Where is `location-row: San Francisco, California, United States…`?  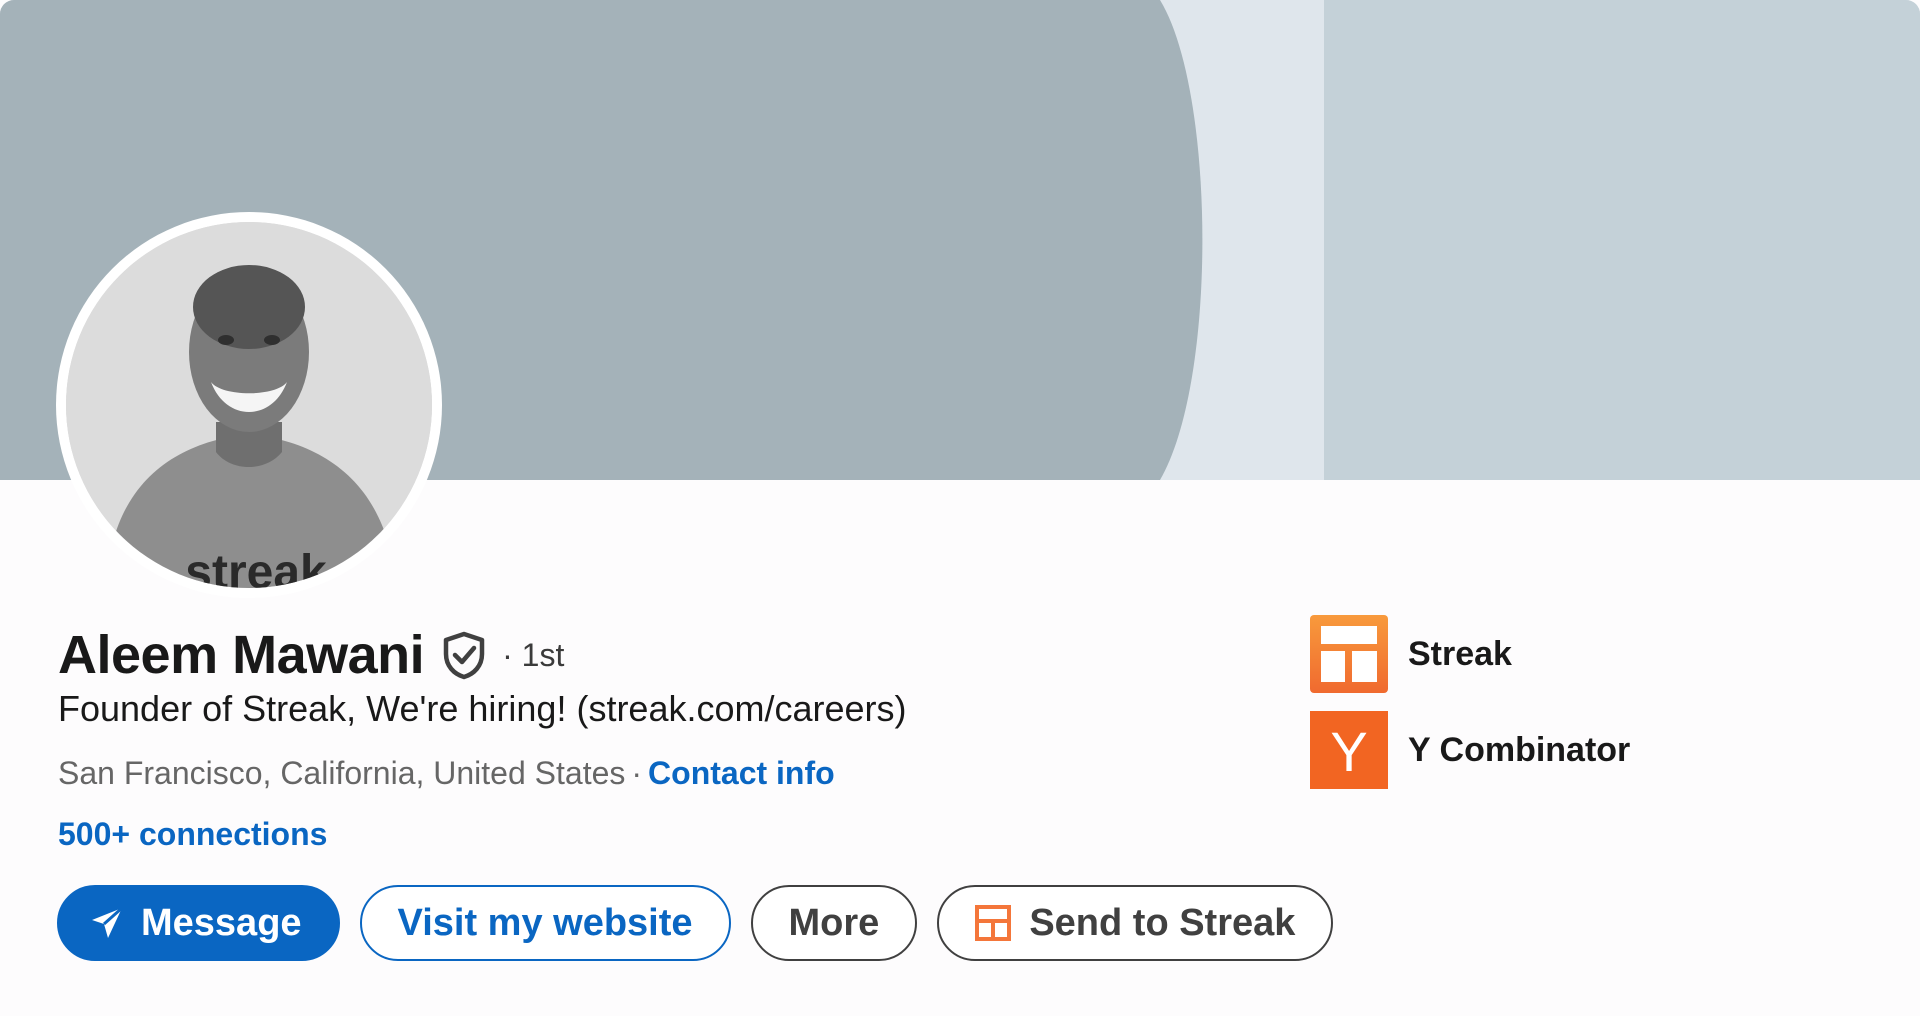
location-row: San Francisco, California, United States… is located at coordinates (446, 773).